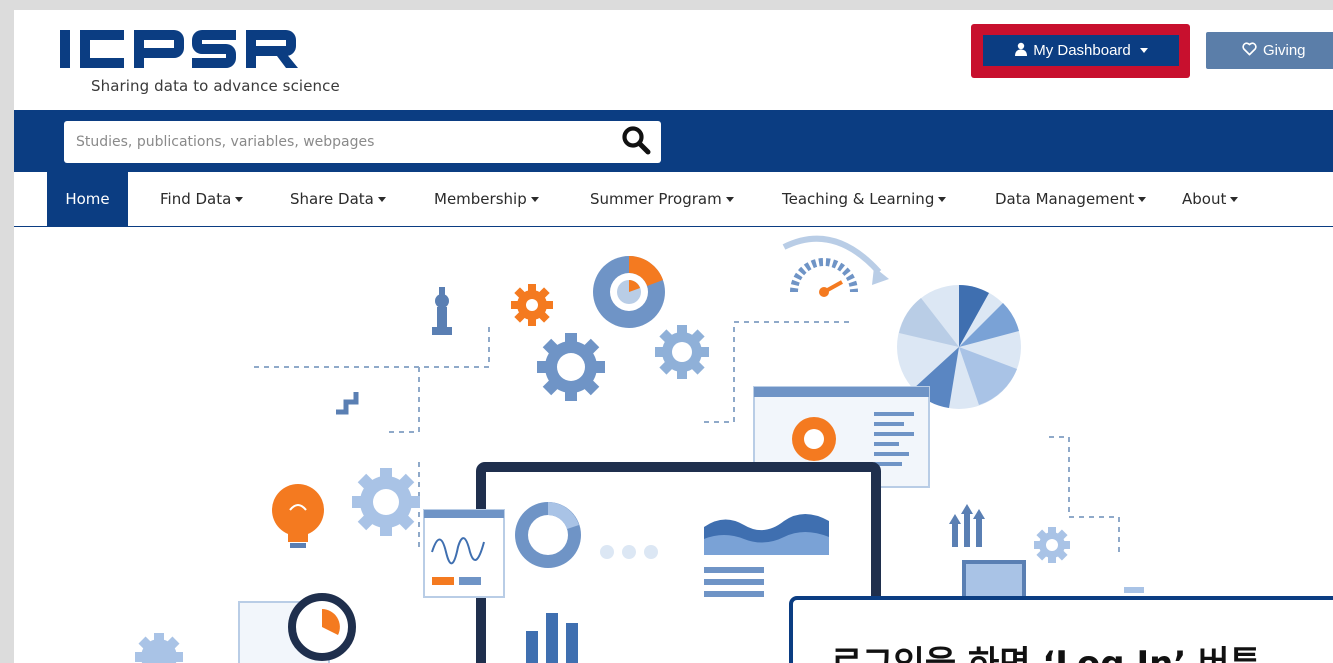 The height and width of the screenshot is (663, 1333). Describe the element at coordinates (858, 199) in the screenshot. I see `nav-item-label: Teaching & Learning` at that location.